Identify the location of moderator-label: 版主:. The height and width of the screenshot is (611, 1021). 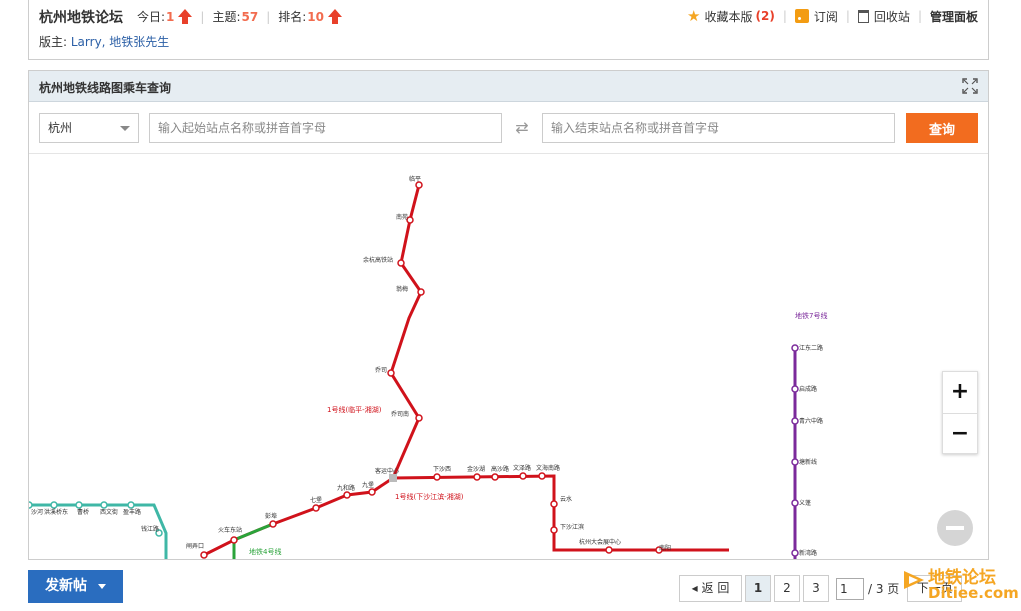
(53, 42).